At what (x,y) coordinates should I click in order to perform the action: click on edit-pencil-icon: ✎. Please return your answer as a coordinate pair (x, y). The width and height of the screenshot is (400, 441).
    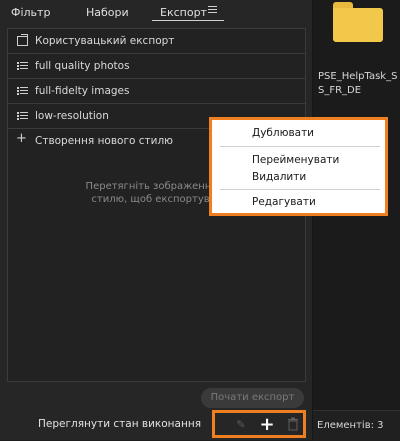
    Looking at the image, I should click on (241, 425).